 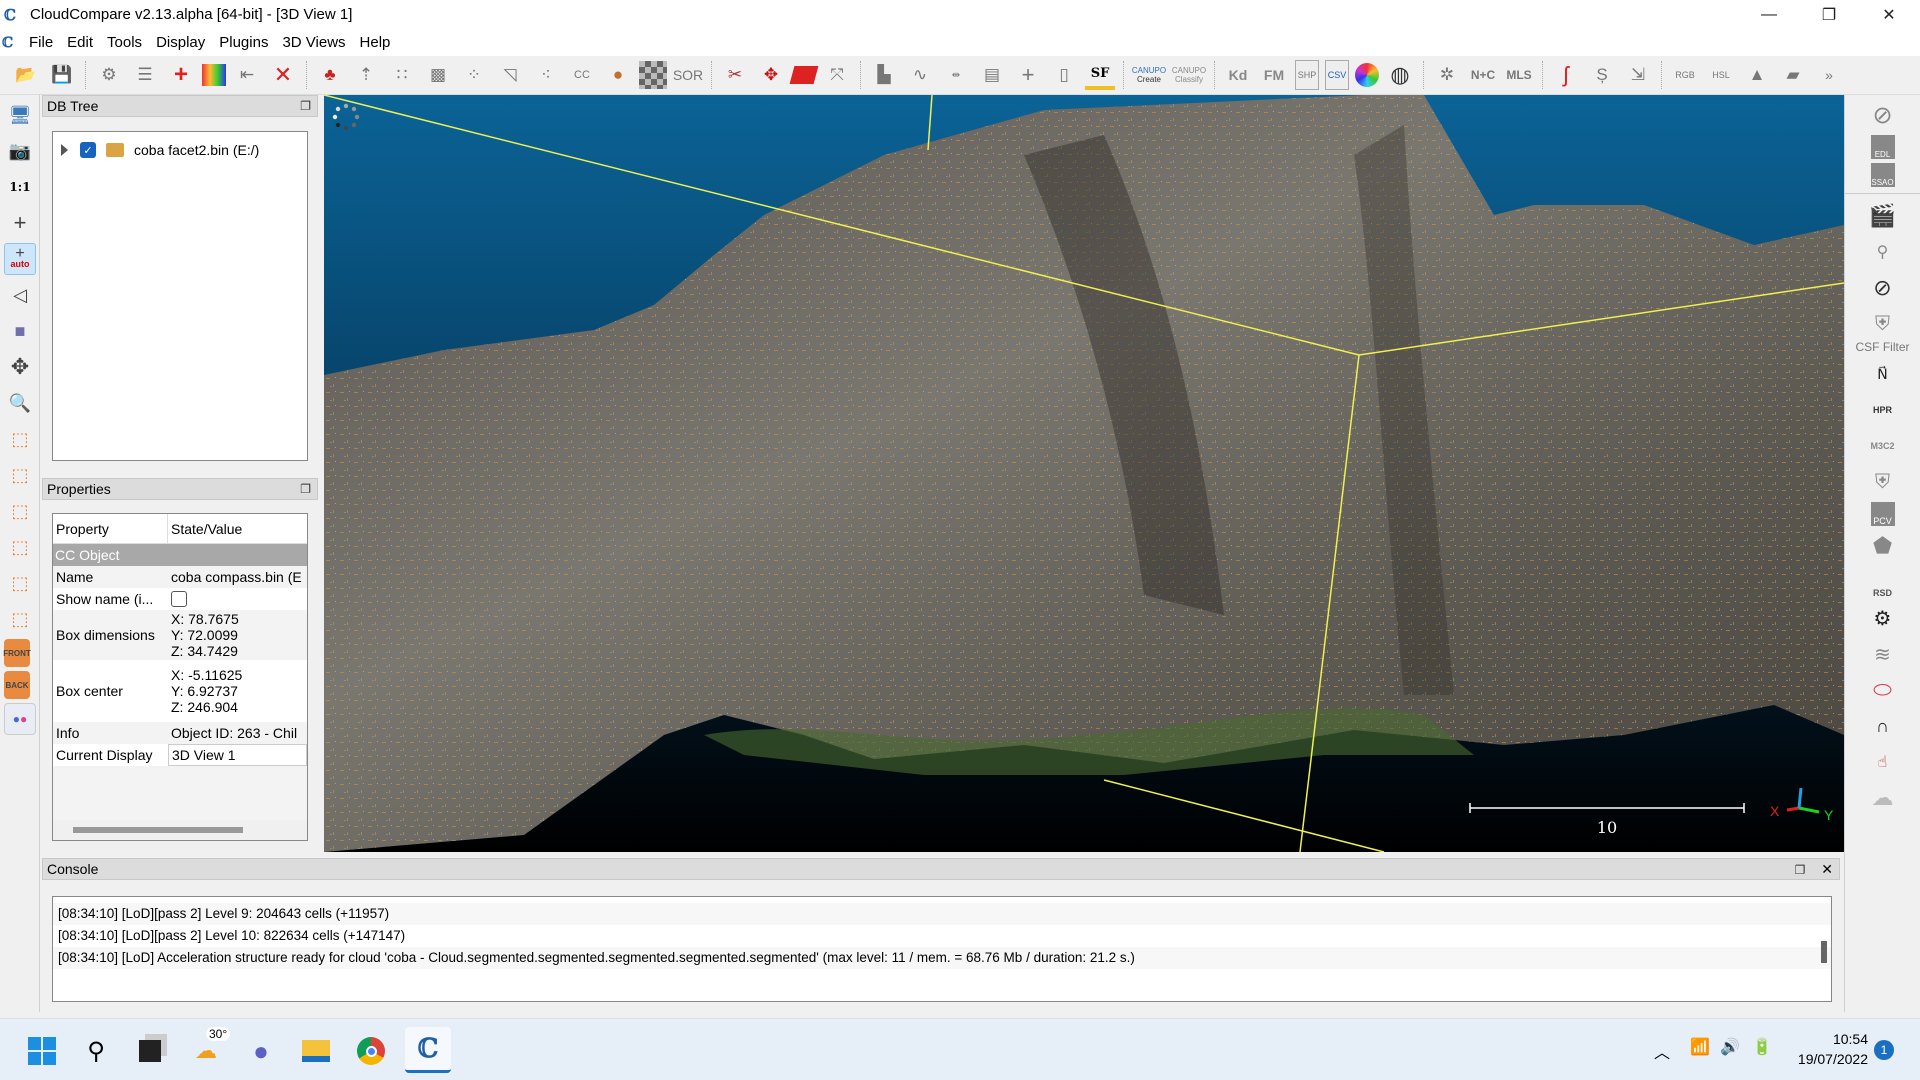 I want to click on gears-icon: ⚙, so click(x=1883, y=618).